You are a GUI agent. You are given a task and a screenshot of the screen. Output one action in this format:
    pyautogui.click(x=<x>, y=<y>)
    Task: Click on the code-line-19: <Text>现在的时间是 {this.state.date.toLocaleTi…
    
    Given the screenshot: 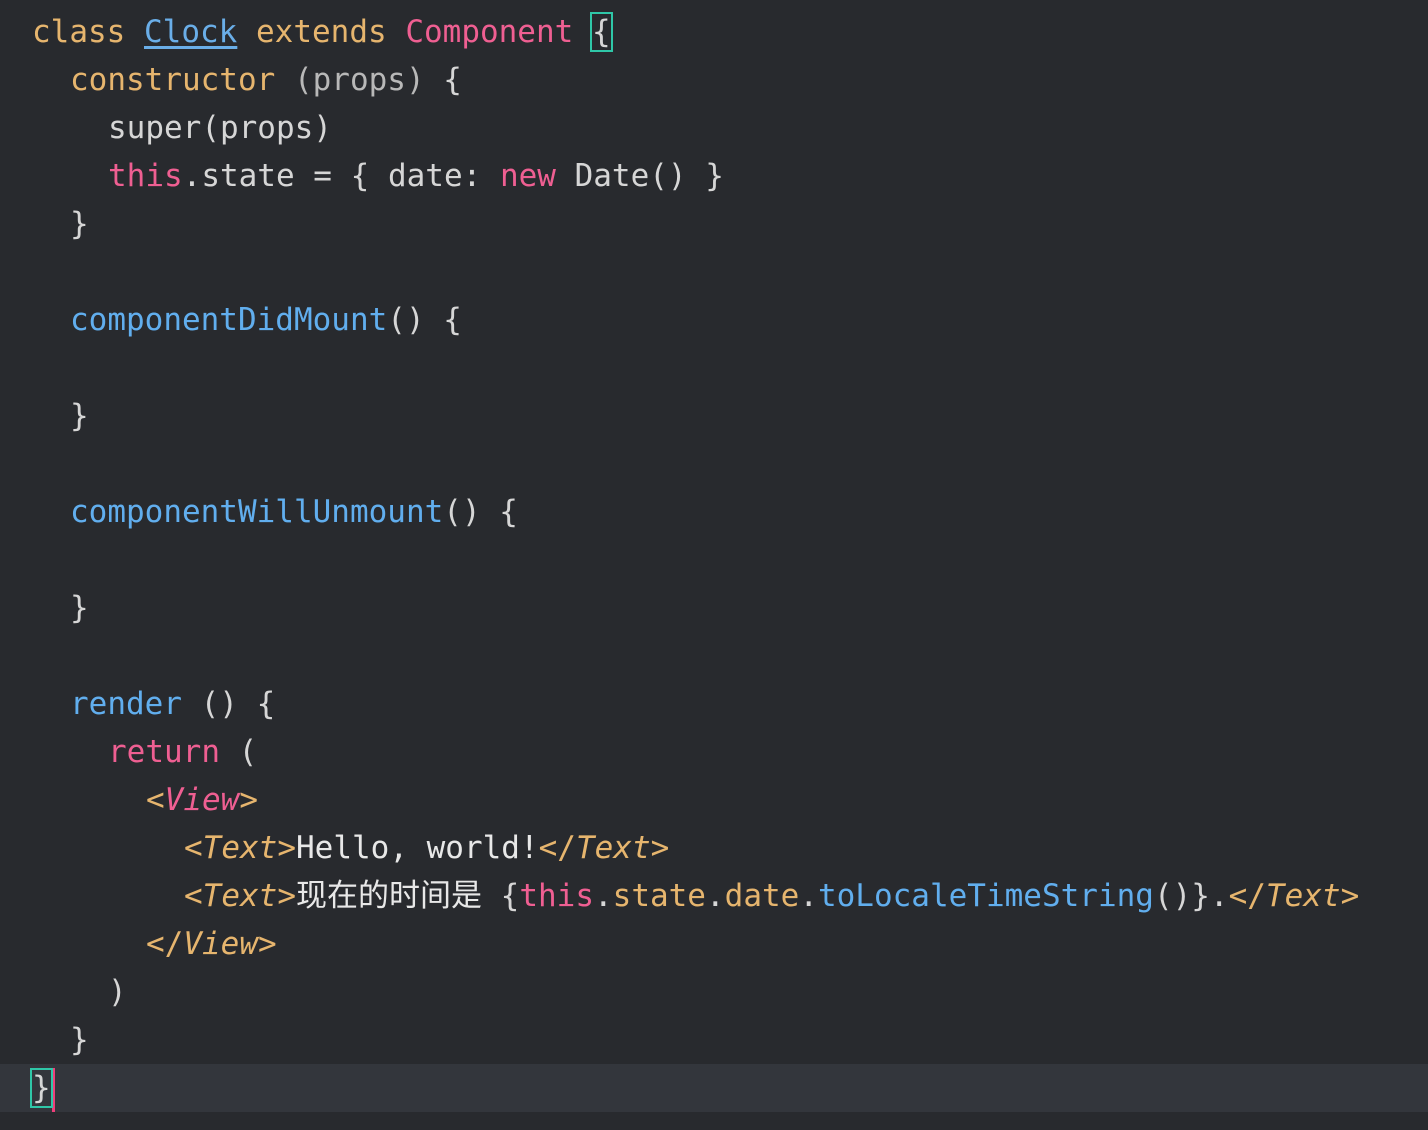 What is the action you would take?
    pyautogui.click(x=714, y=896)
    